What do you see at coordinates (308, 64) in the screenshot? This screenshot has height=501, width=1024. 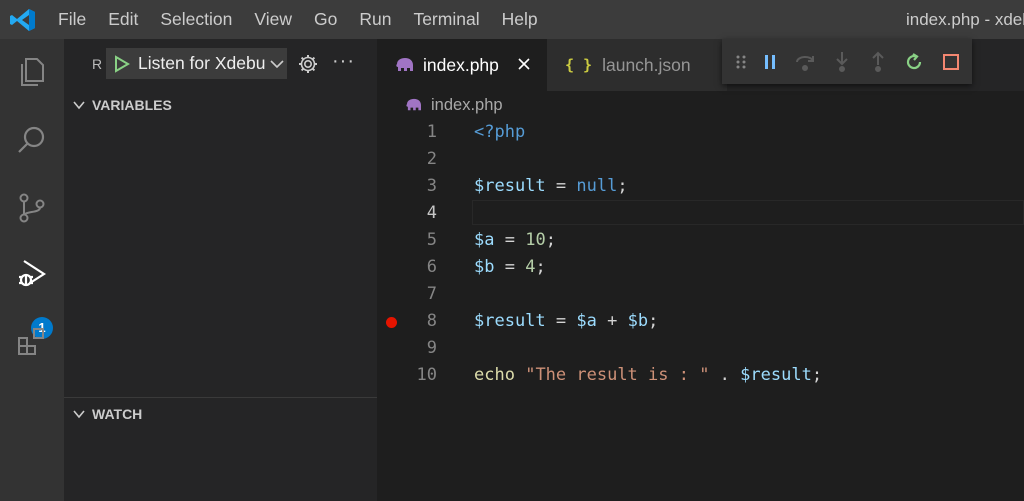 I see `gear-icon` at bounding box center [308, 64].